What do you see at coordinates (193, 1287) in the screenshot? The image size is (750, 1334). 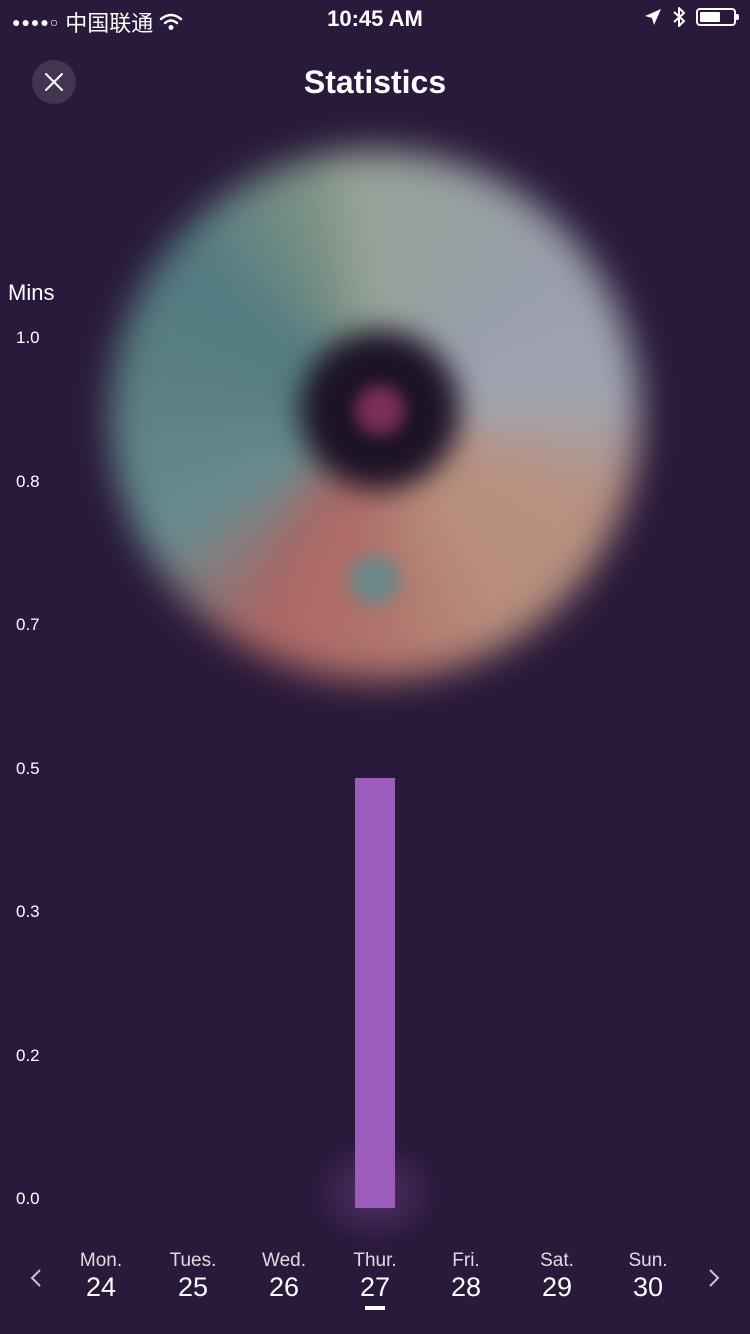 I see `day-number: 25` at bounding box center [193, 1287].